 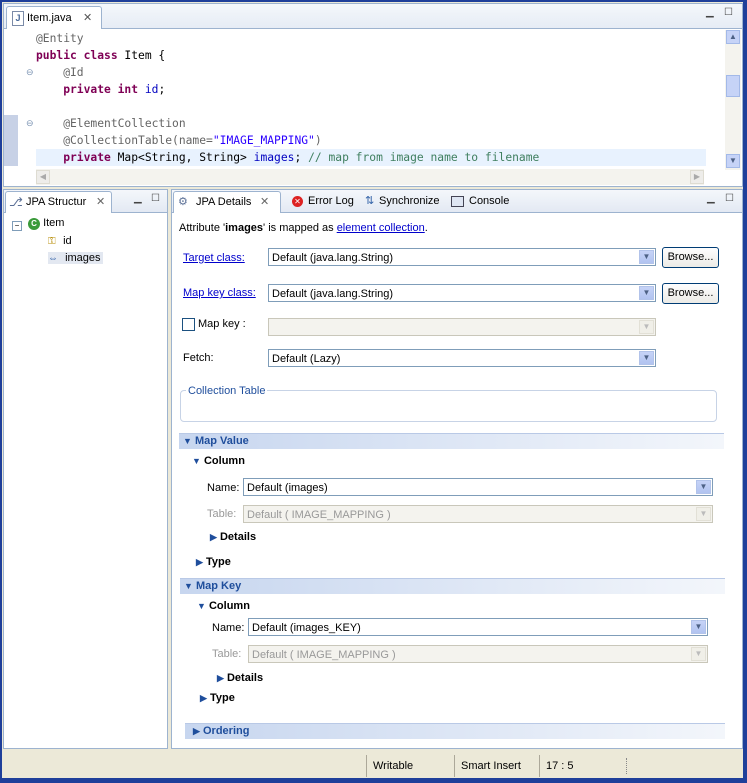 I want to click on element-collection-link: element collection, so click(x=381, y=228).